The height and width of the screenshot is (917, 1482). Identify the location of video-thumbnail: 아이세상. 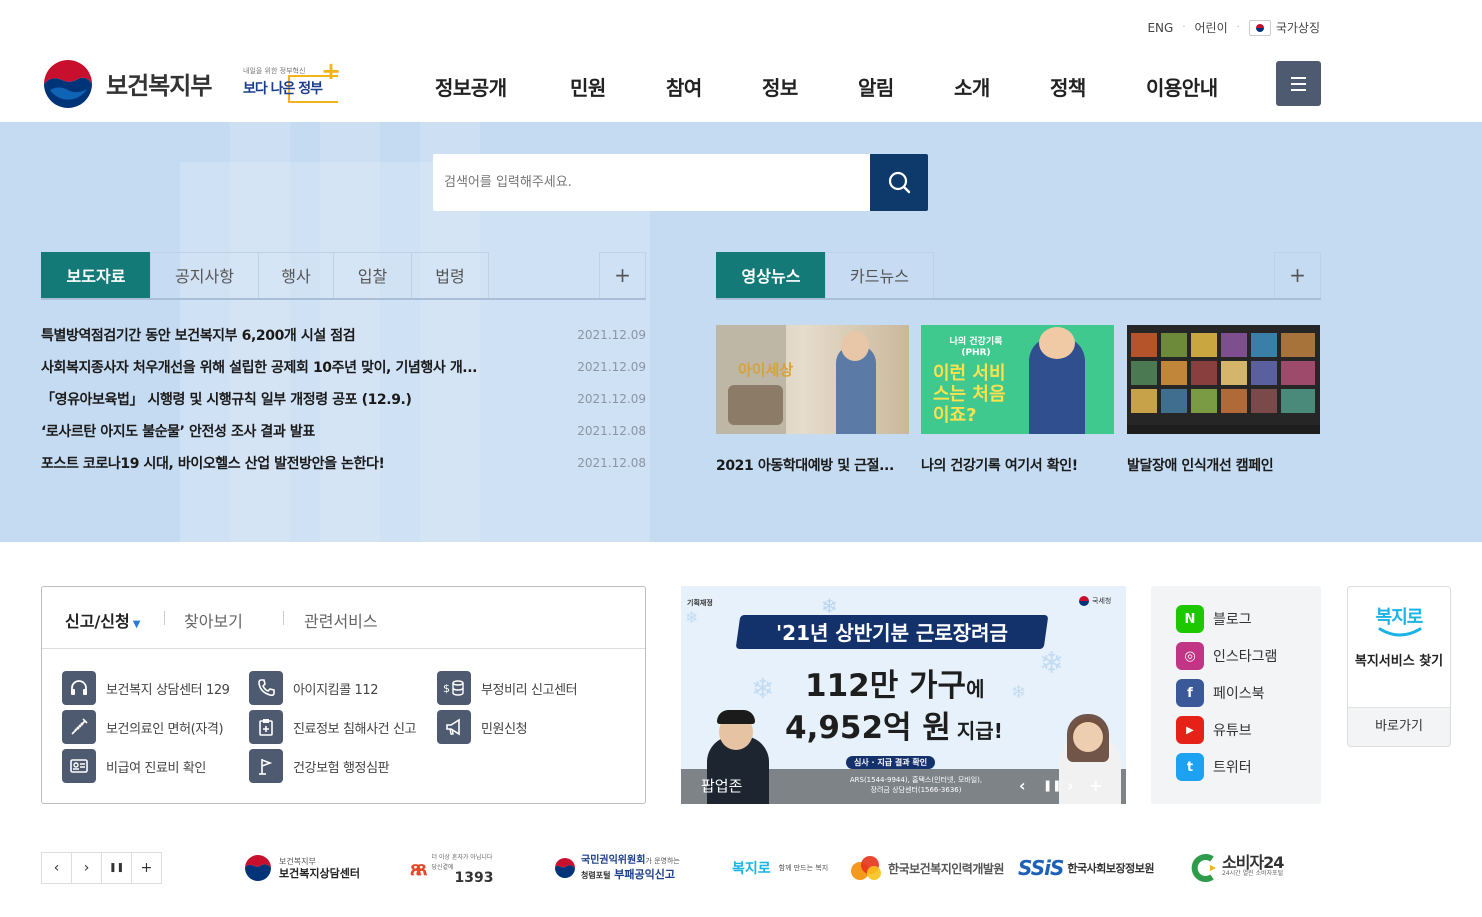
(812, 379).